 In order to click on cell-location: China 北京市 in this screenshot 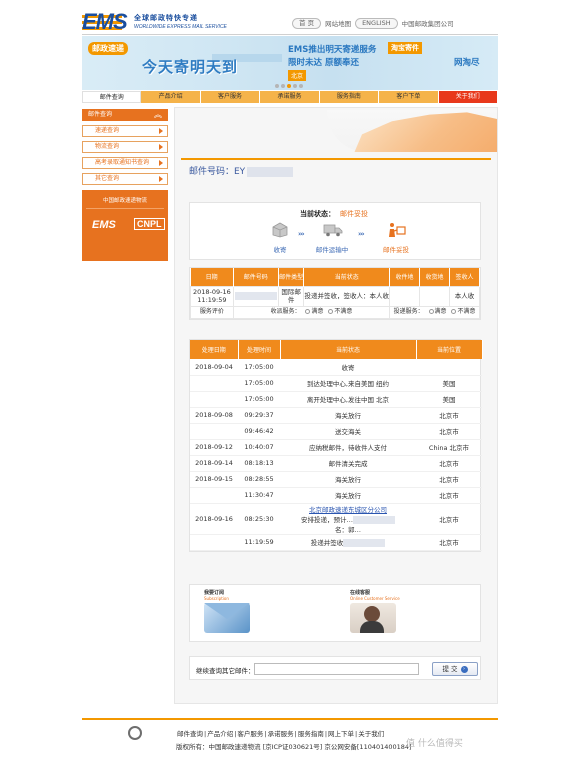, I will do `click(449, 447)`.